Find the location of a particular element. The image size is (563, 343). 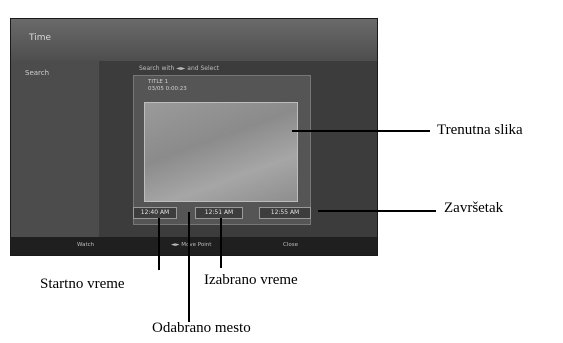

callout-line-selected-place is located at coordinates (189, 267).